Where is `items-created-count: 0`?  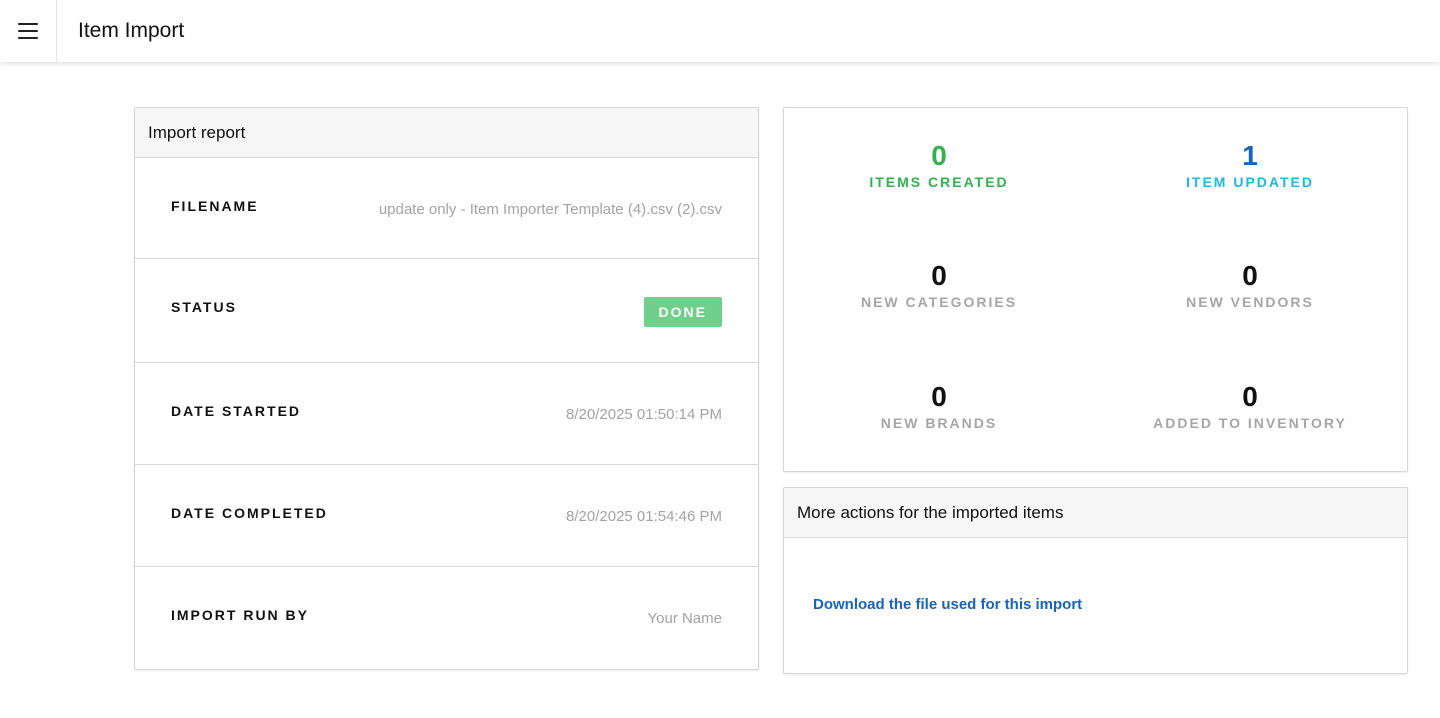
items-created-count: 0 is located at coordinates (939, 155).